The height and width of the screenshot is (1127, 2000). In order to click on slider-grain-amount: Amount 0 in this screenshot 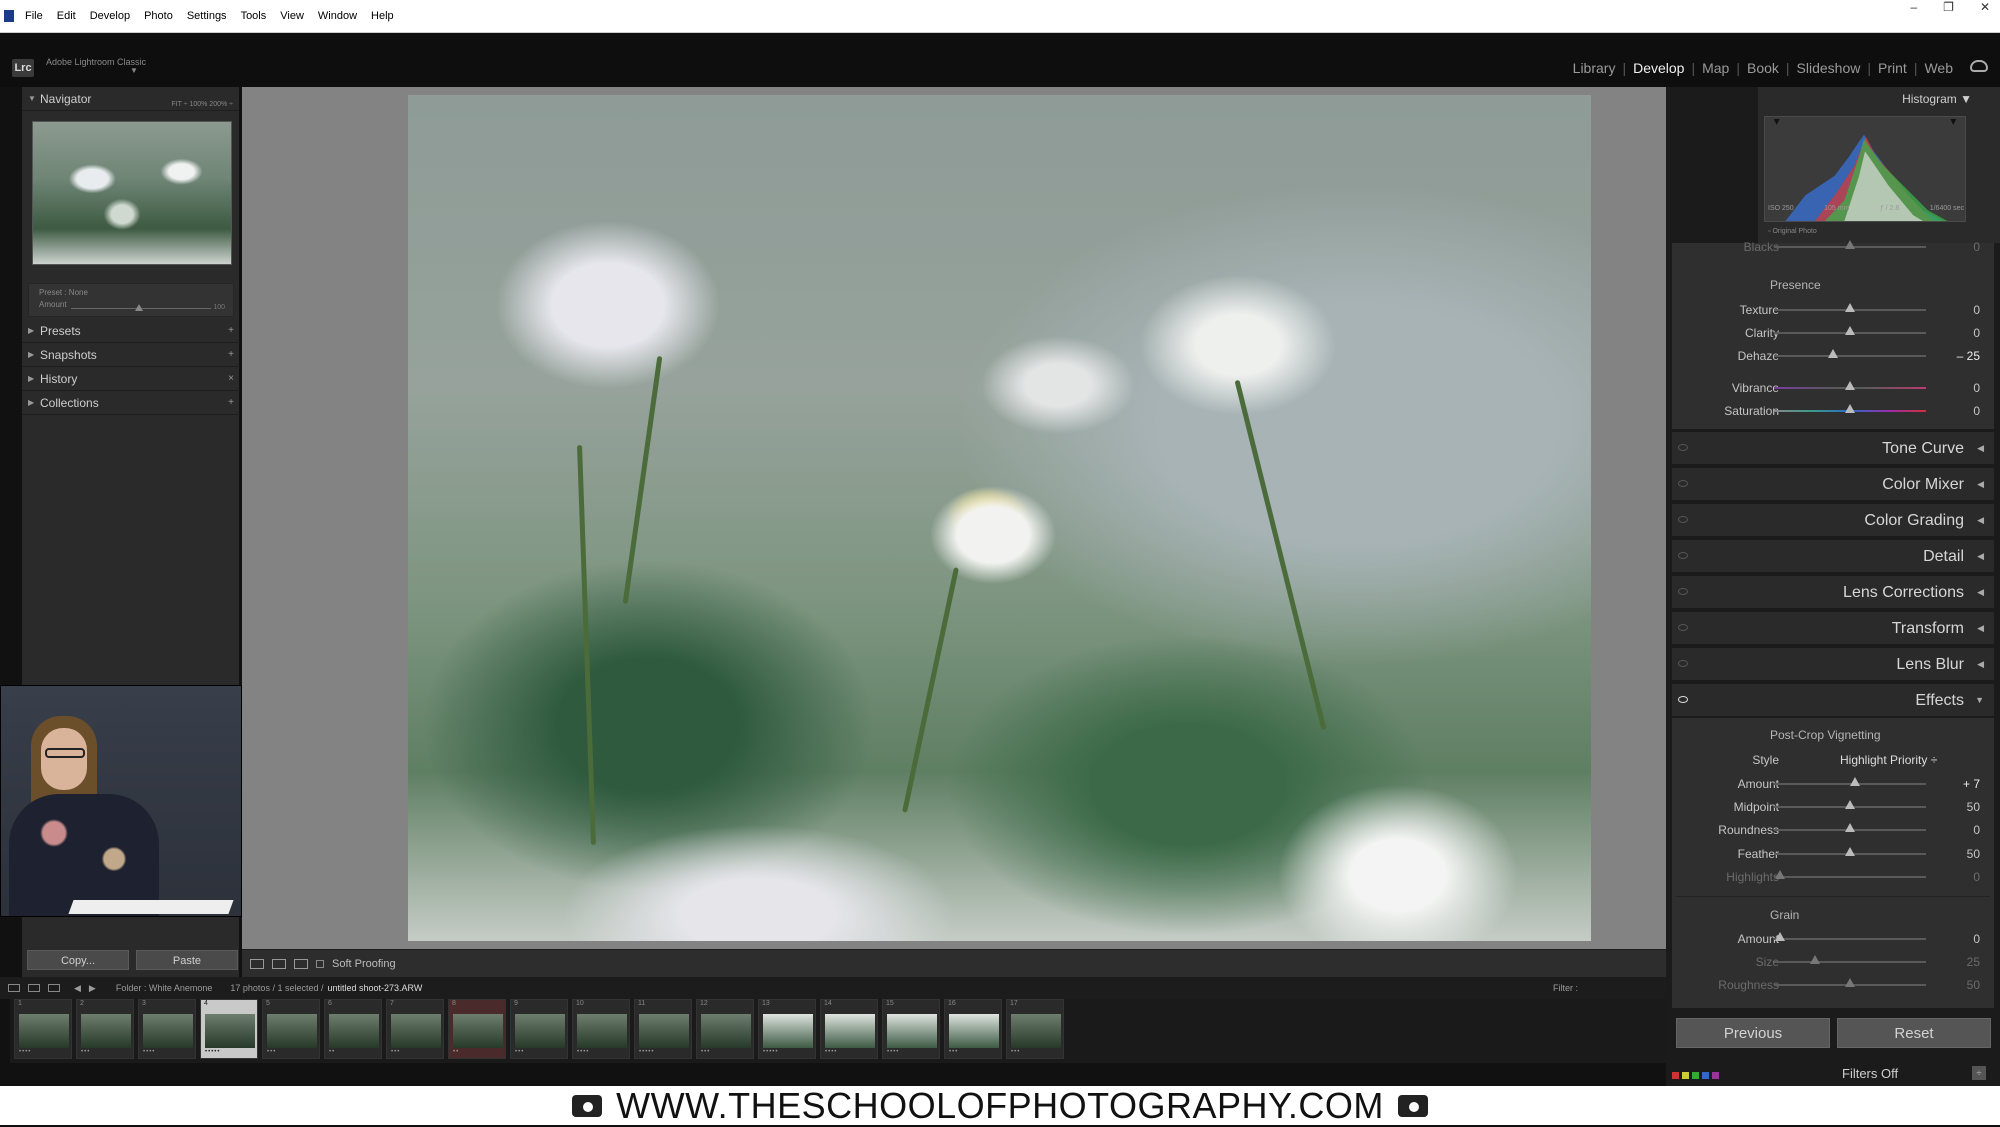, I will do `click(1833, 939)`.